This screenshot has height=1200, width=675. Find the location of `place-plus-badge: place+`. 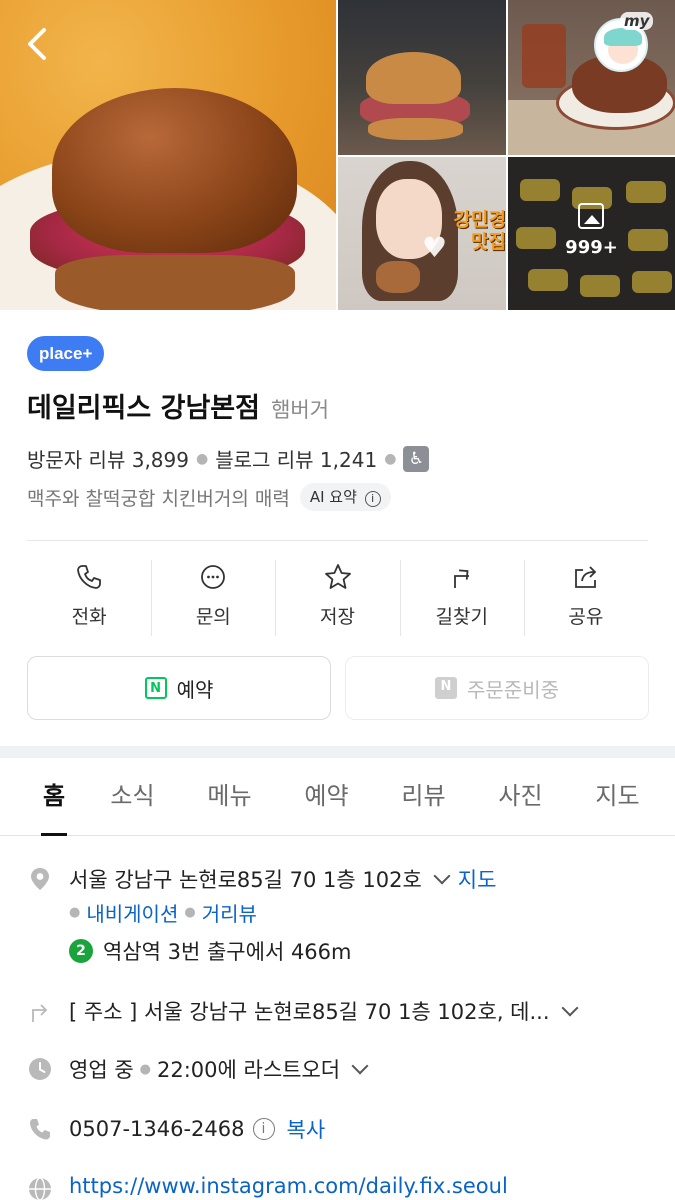

place-plus-badge: place+ is located at coordinates (66, 353).